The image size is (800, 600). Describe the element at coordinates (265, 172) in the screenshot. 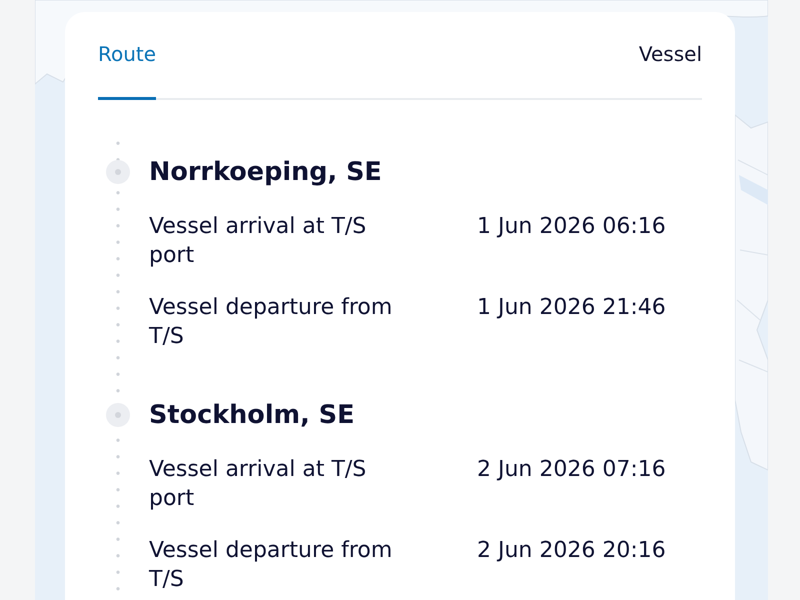

I see `stop-name: Norrkoeping, SE` at that location.